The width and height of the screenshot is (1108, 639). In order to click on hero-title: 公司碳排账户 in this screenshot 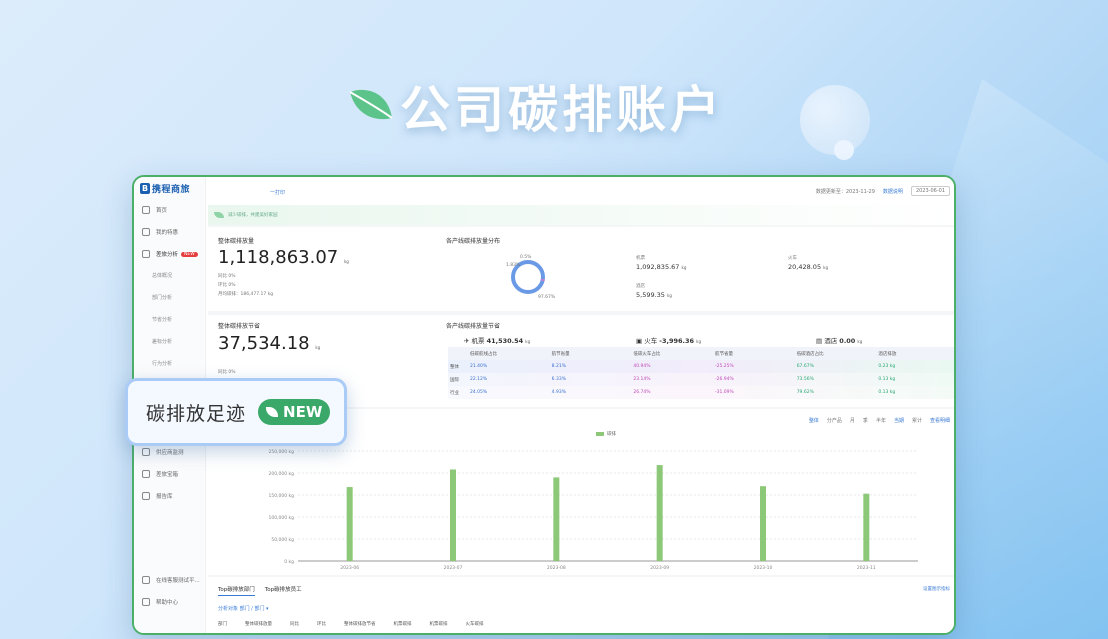, I will do `click(562, 110)`.